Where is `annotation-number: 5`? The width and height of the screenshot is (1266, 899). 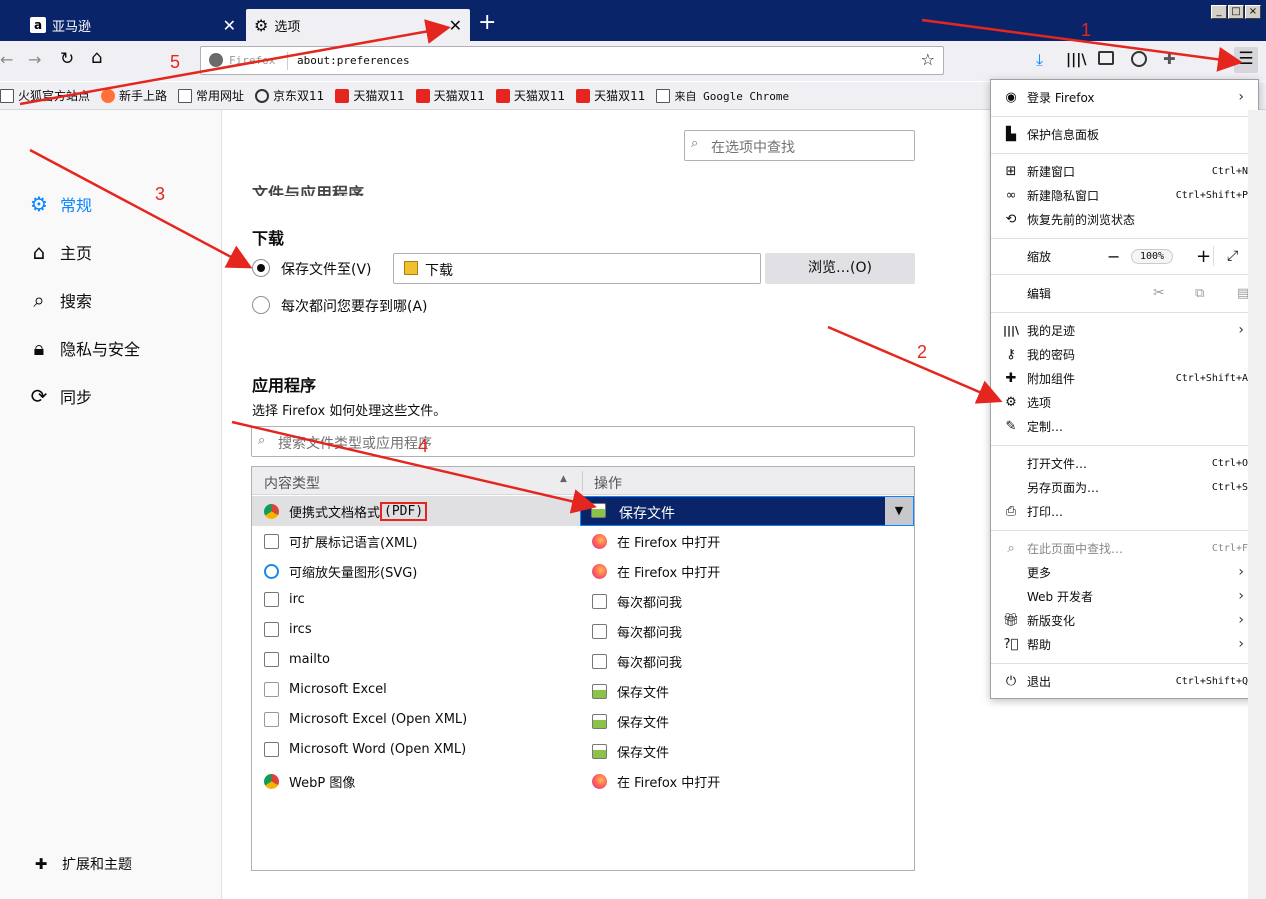 annotation-number: 5 is located at coordinates (175, 62).